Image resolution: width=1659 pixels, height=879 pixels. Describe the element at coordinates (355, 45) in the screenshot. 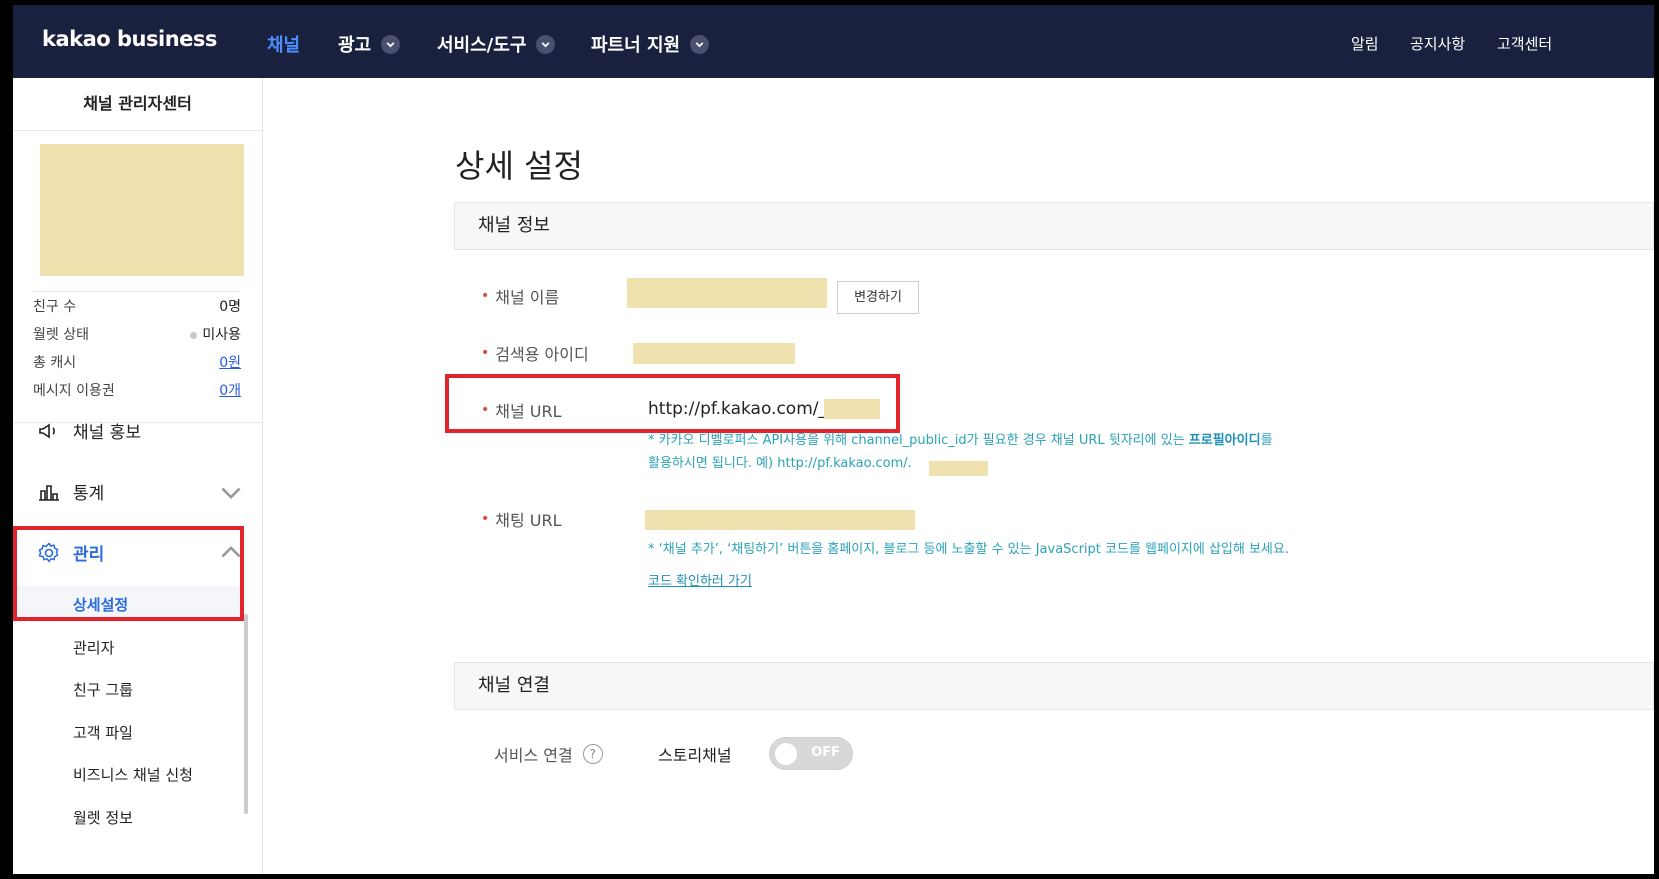

I see `nav-ads-label: 광고` at that location.